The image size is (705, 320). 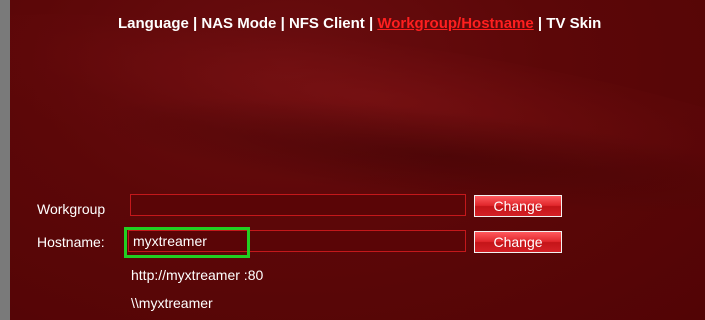 What do you see at coordinates (197, 275) in the screenshot?
I see `http-address: http://myxtreamer :80` at bounding box center [197, 275].